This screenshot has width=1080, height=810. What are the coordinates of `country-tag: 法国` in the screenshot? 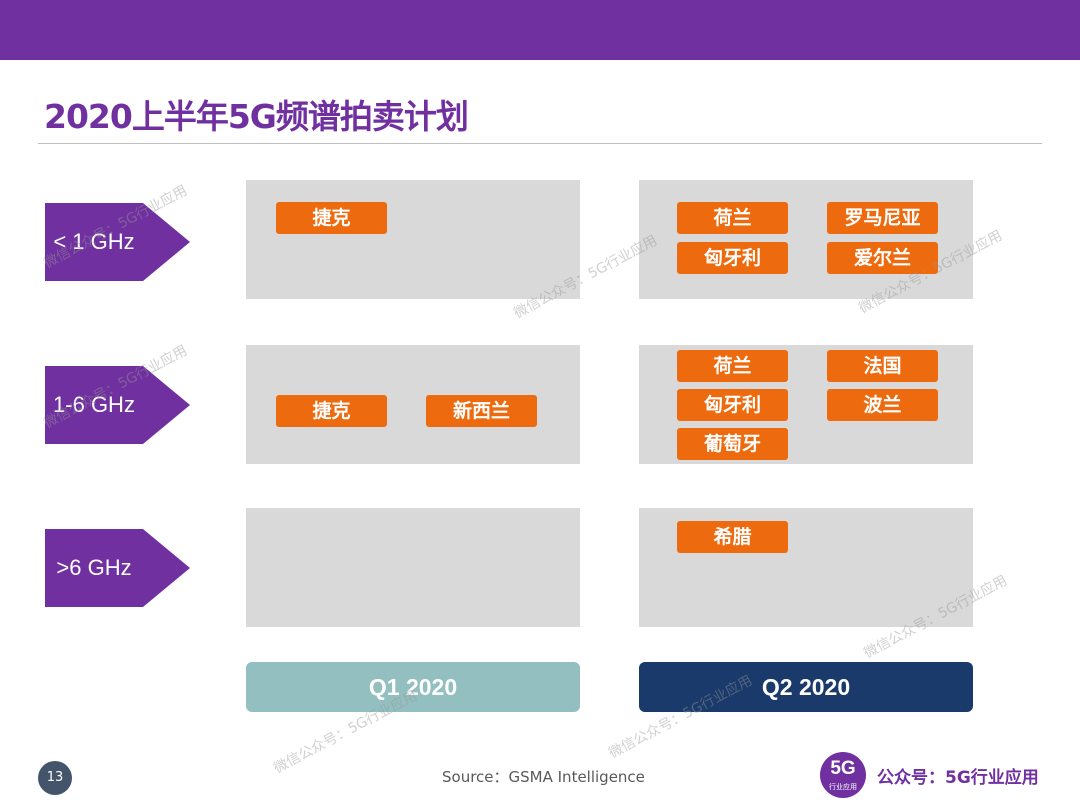 It's located at (882, 366).